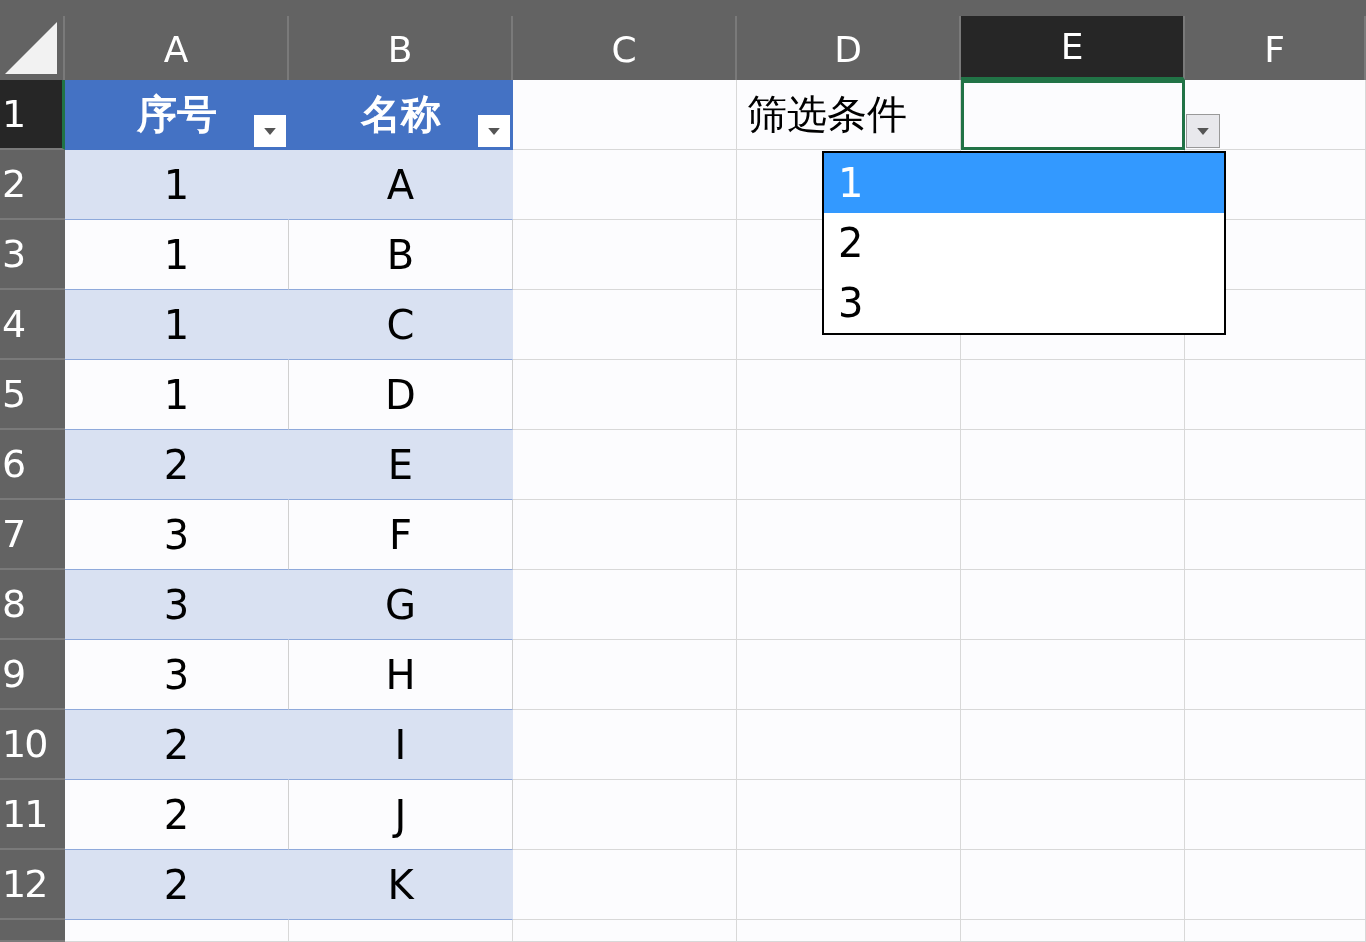 This screenshot has width=1366, height=942. Describe the element at coordinates (827, 114) in the screenshot. I see `criteria-label: 筛选条件` at that location.